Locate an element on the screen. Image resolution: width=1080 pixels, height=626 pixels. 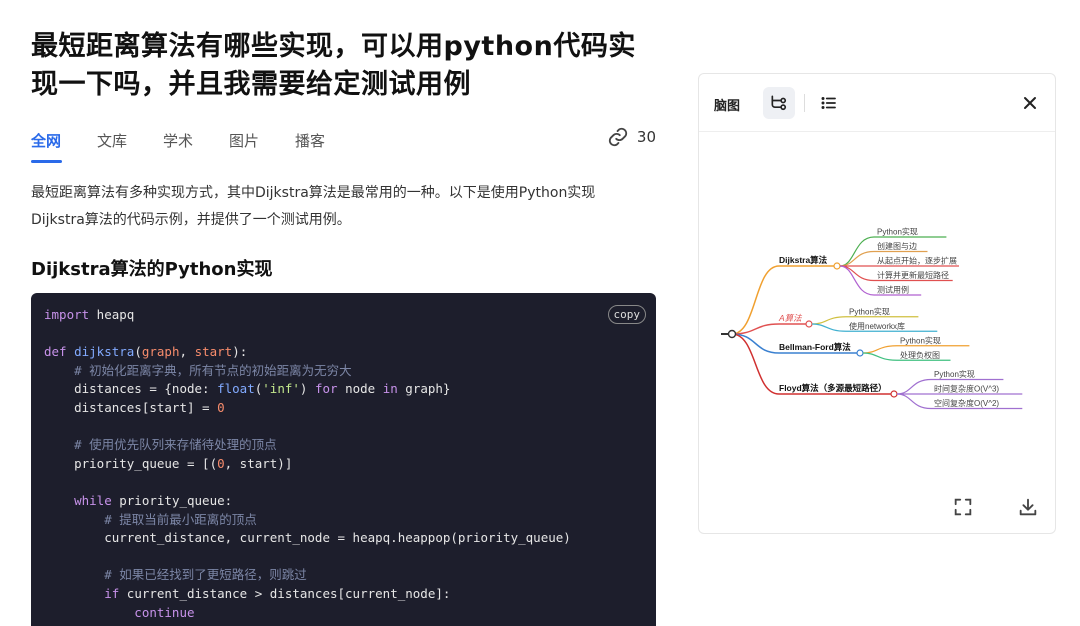
tab-images: 图片 is located at coordinates (244, 140).